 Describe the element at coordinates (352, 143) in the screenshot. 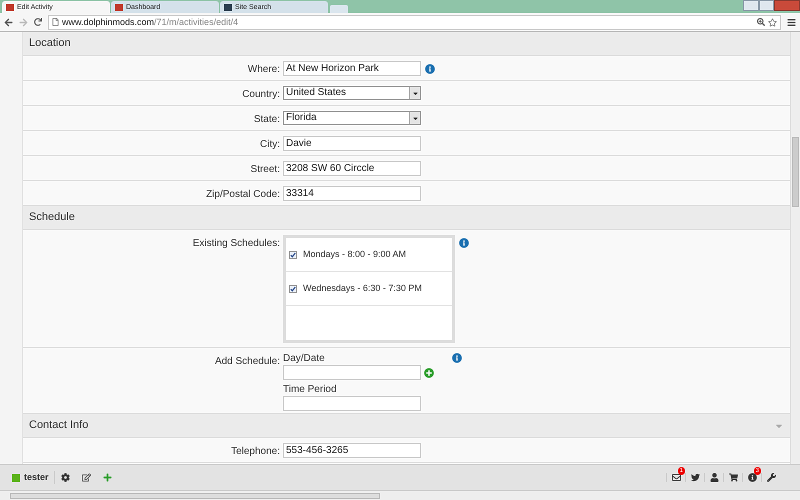

I see `text-field: Davie` at that location.